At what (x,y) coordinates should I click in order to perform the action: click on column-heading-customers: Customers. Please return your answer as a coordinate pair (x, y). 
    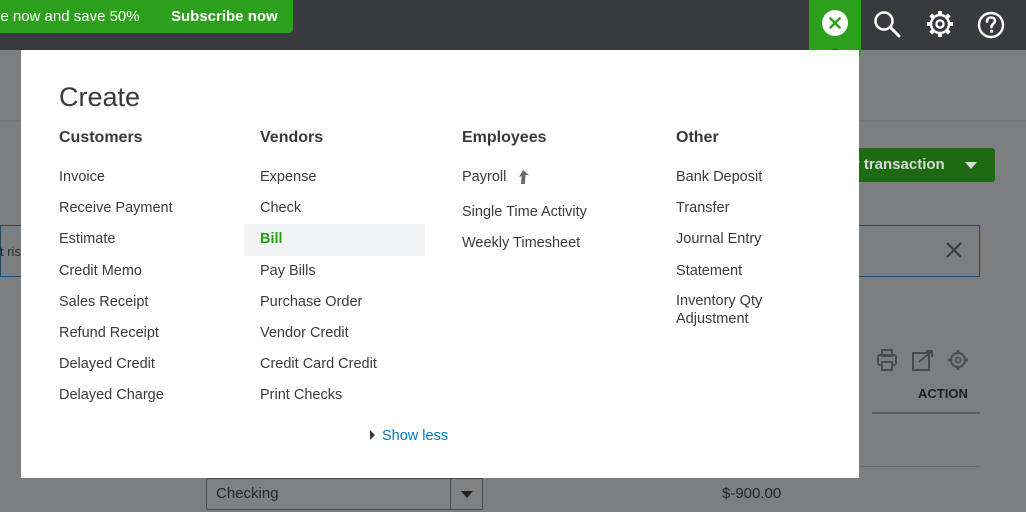
    Looking at the image, I should click on (101, 137).